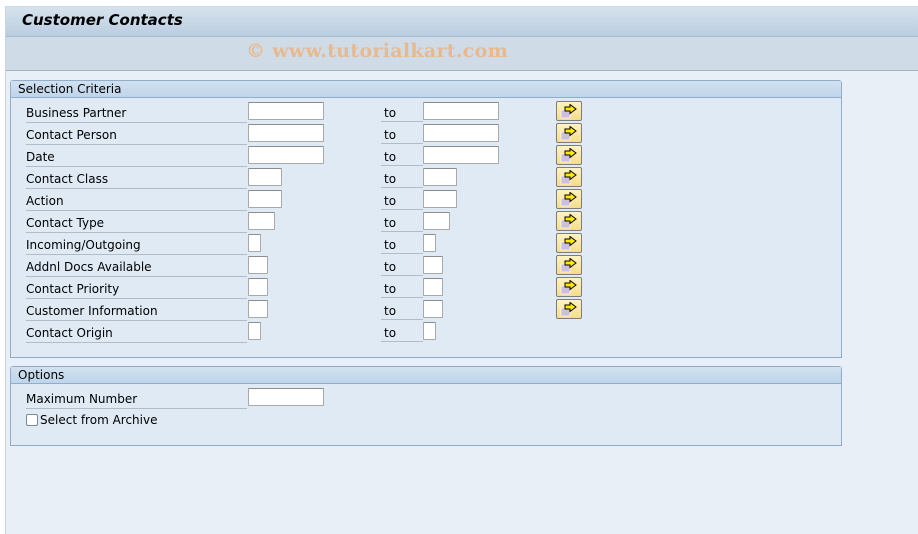 The height and width of the screenshot is (534, 918). I want to click on field-label: Contact Class, so click(136, 180).